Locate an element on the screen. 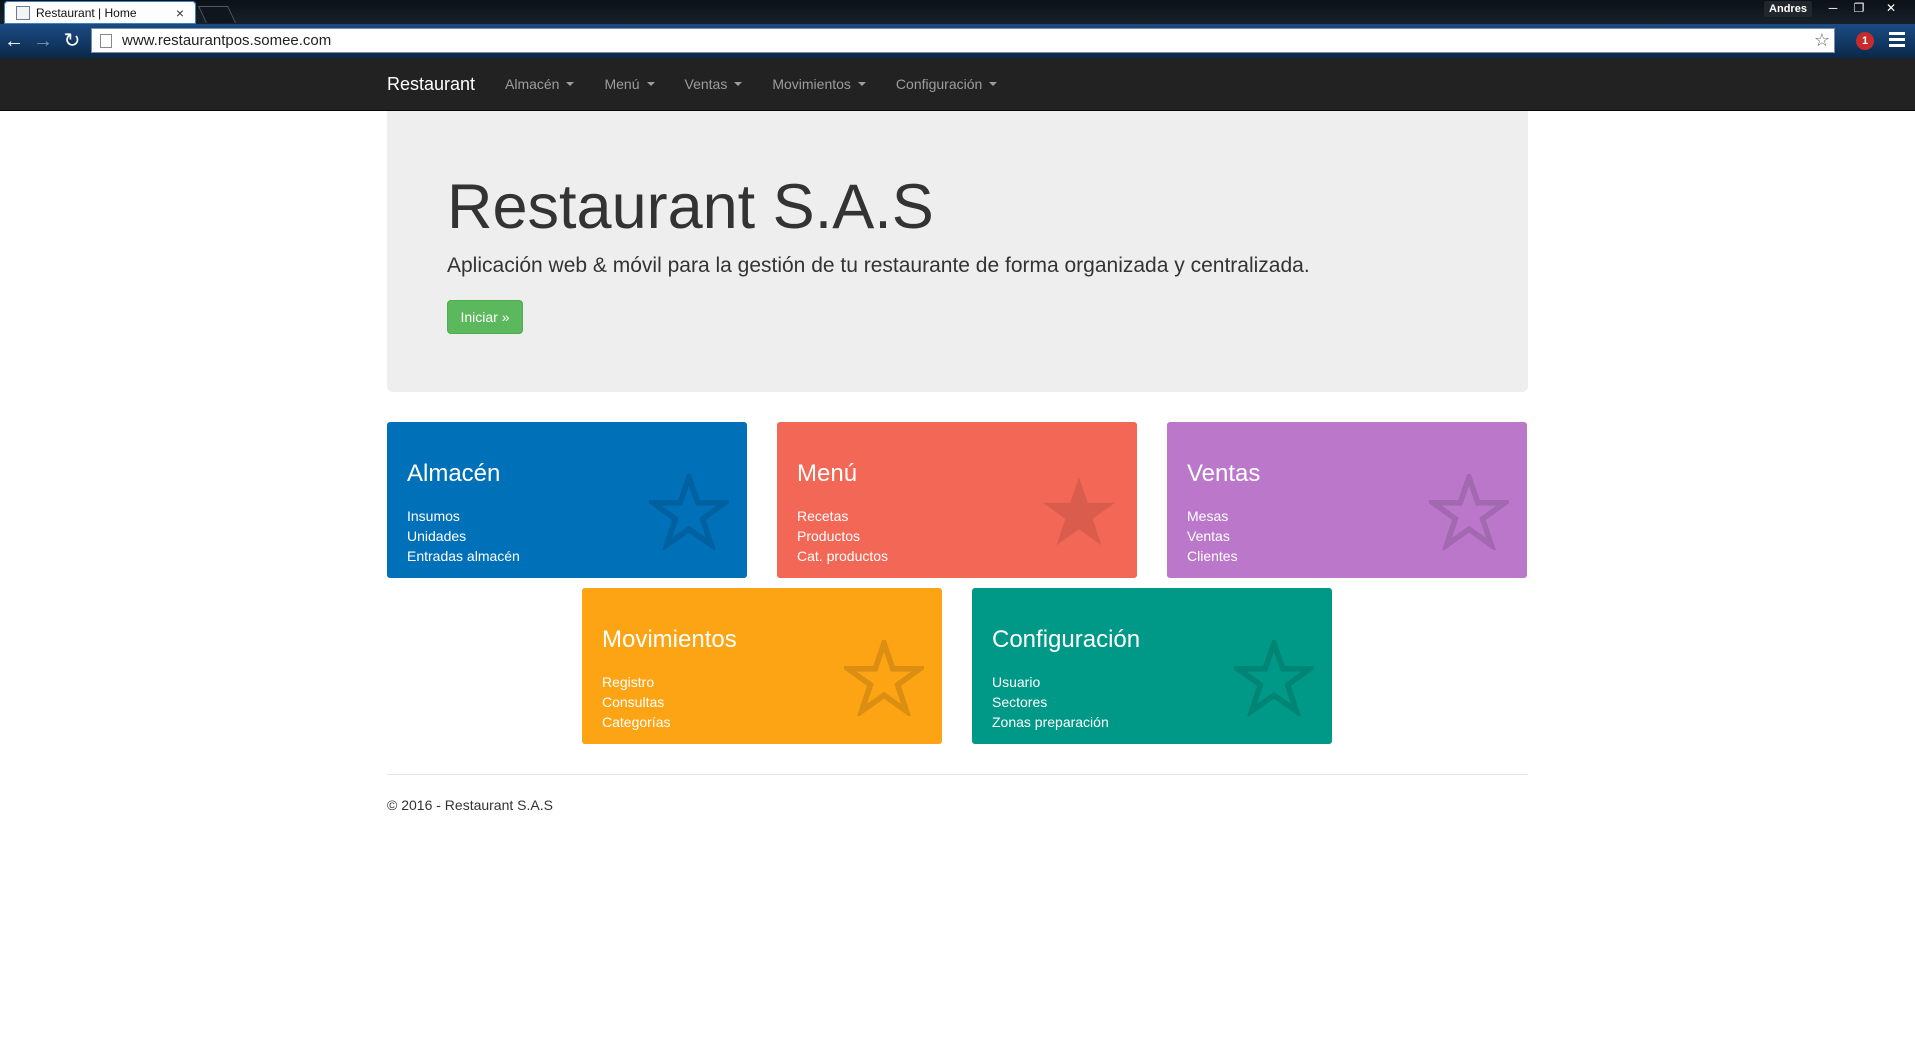  nav-item-label: Configuración is located at coordinates (939, 84).